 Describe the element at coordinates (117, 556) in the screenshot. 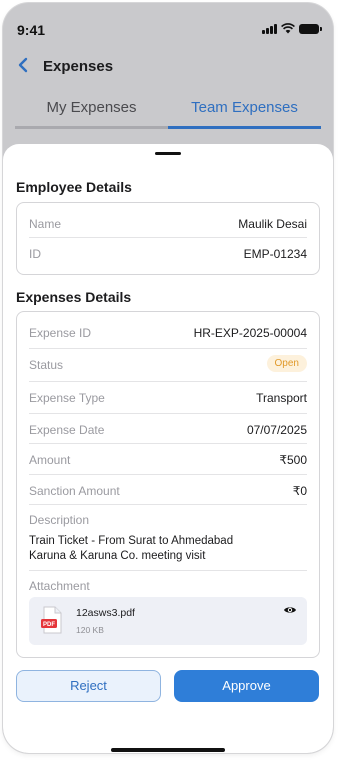

I see `description-line-2: Karuna & Karuna Co. meeting visit` at that location.